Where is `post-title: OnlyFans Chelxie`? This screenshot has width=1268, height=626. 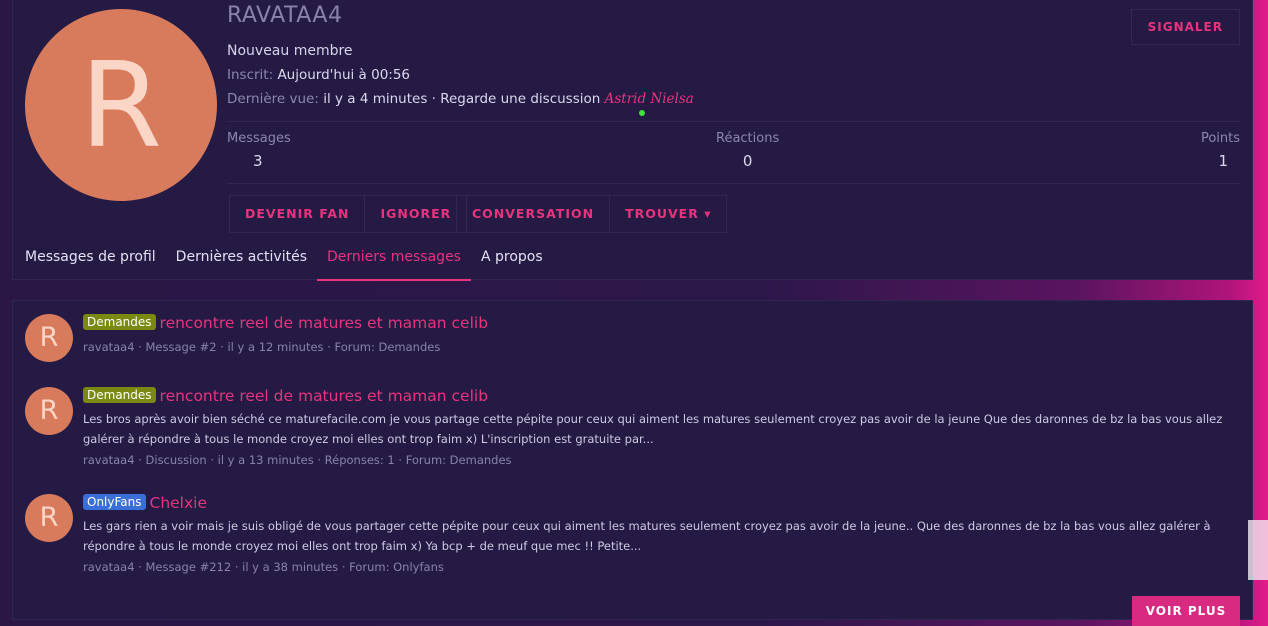
post-title: OnlyFans Chelxie is located at coordinates (145, 503).